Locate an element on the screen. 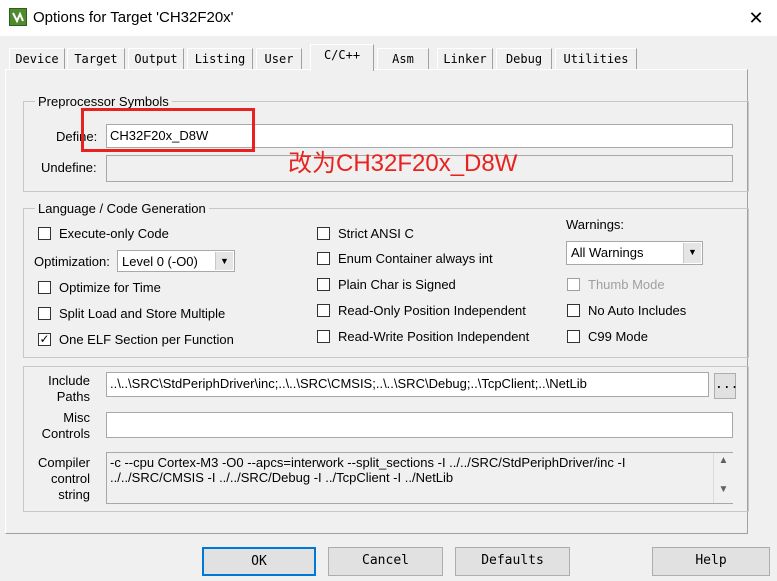 This screenshot has width=777, height=581. compiler-scrollbar: ▲ ▼ is located at coordinates (723, 478).